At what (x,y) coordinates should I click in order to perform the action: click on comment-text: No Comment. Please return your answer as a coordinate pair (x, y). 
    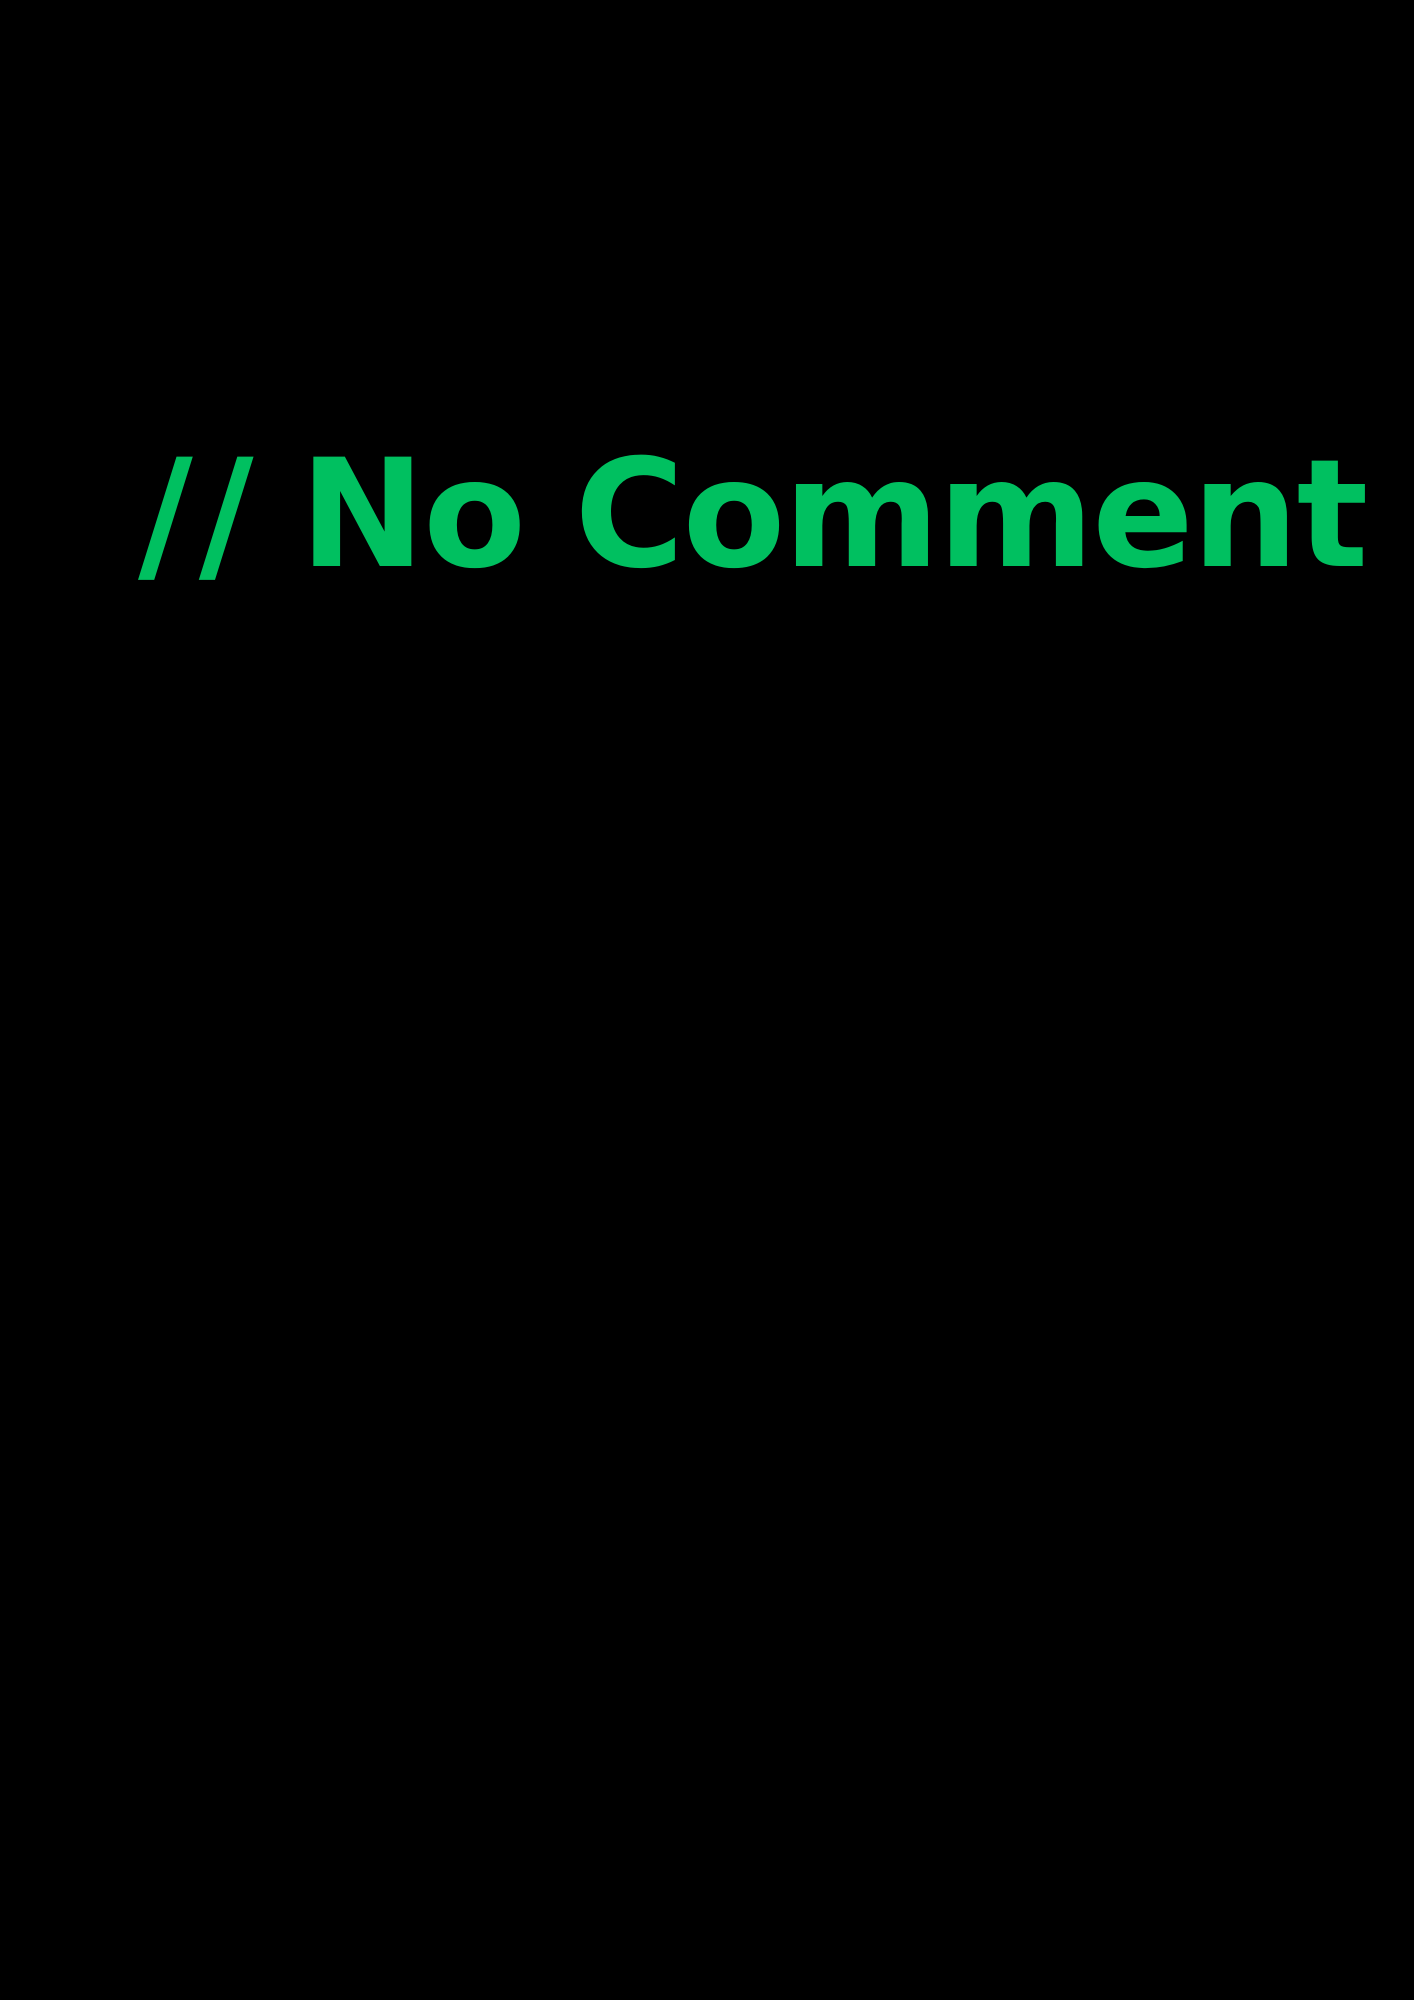
    Looking at the image, I should click on (834, 515).